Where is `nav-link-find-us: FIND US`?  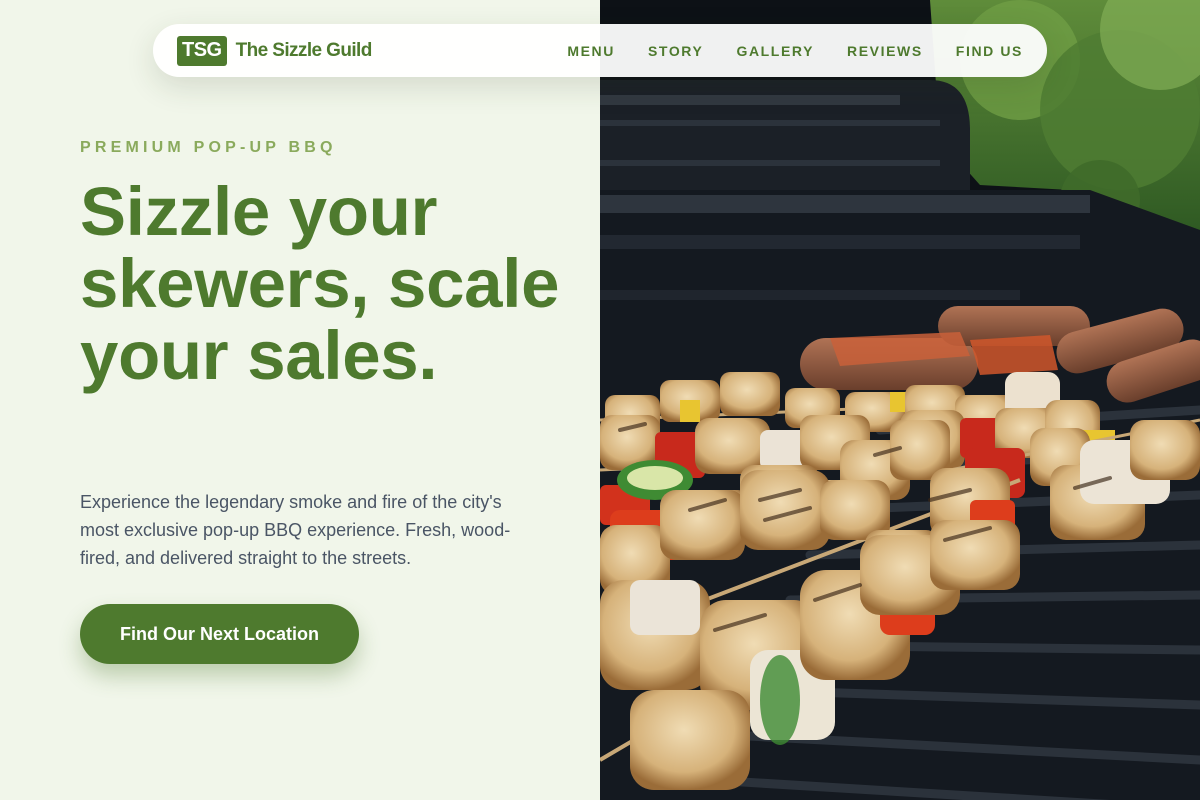 nav-link-find-us: FIND US is located at coordinates (989, 51).